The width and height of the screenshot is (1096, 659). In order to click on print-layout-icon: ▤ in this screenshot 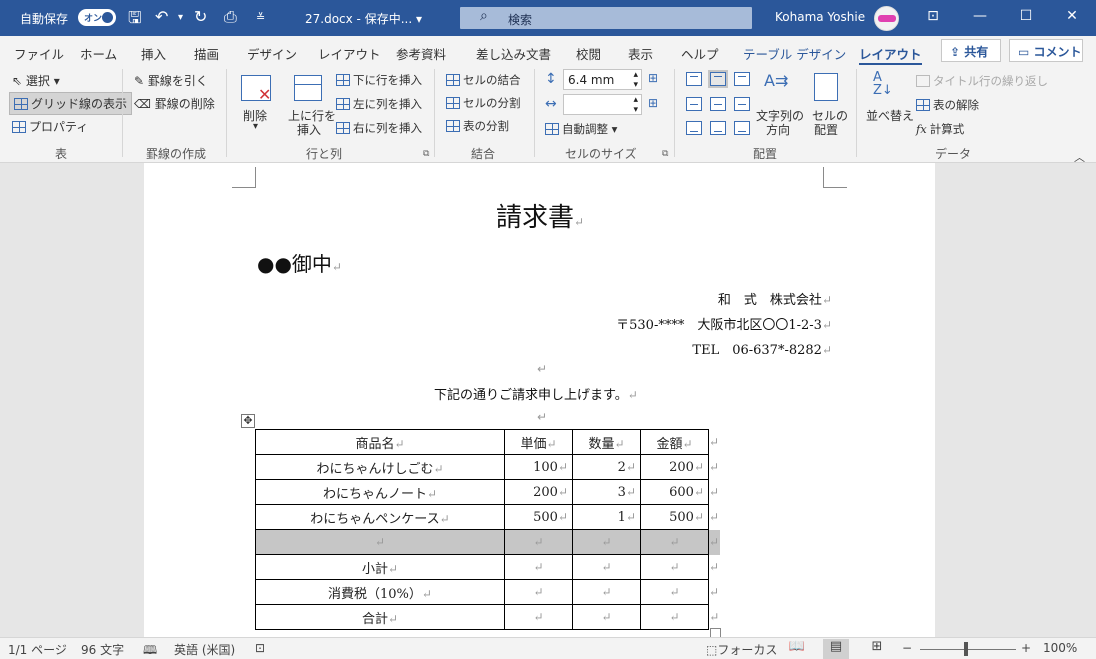, I will do `click(836, 649)`.